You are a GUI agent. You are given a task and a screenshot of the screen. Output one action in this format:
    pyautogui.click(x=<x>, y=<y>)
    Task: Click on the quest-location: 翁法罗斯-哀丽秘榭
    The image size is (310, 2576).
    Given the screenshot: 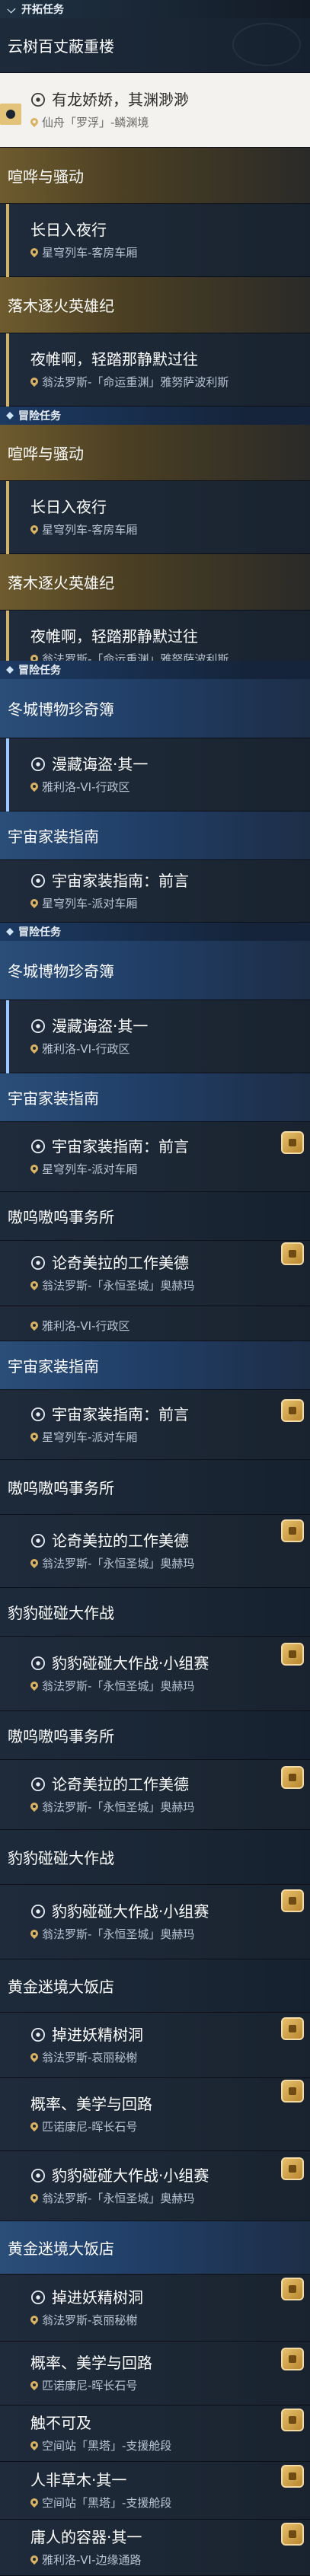 What is the action you would take?
    pyautogui.click(x=170, y=2320)
    